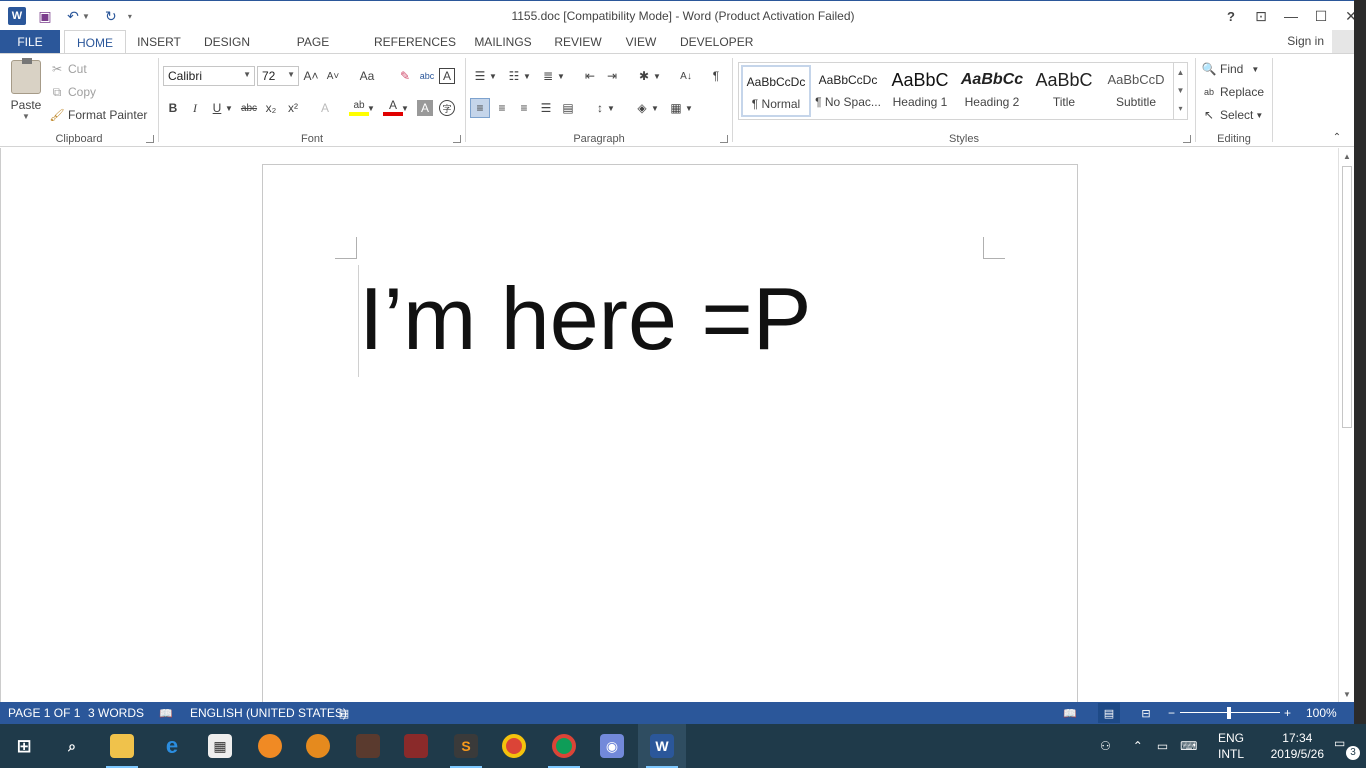  What do you see at coordinates (1291, 16) in the screenshot?
I see `minimize-button: —` at bounding box center [1291, 16].